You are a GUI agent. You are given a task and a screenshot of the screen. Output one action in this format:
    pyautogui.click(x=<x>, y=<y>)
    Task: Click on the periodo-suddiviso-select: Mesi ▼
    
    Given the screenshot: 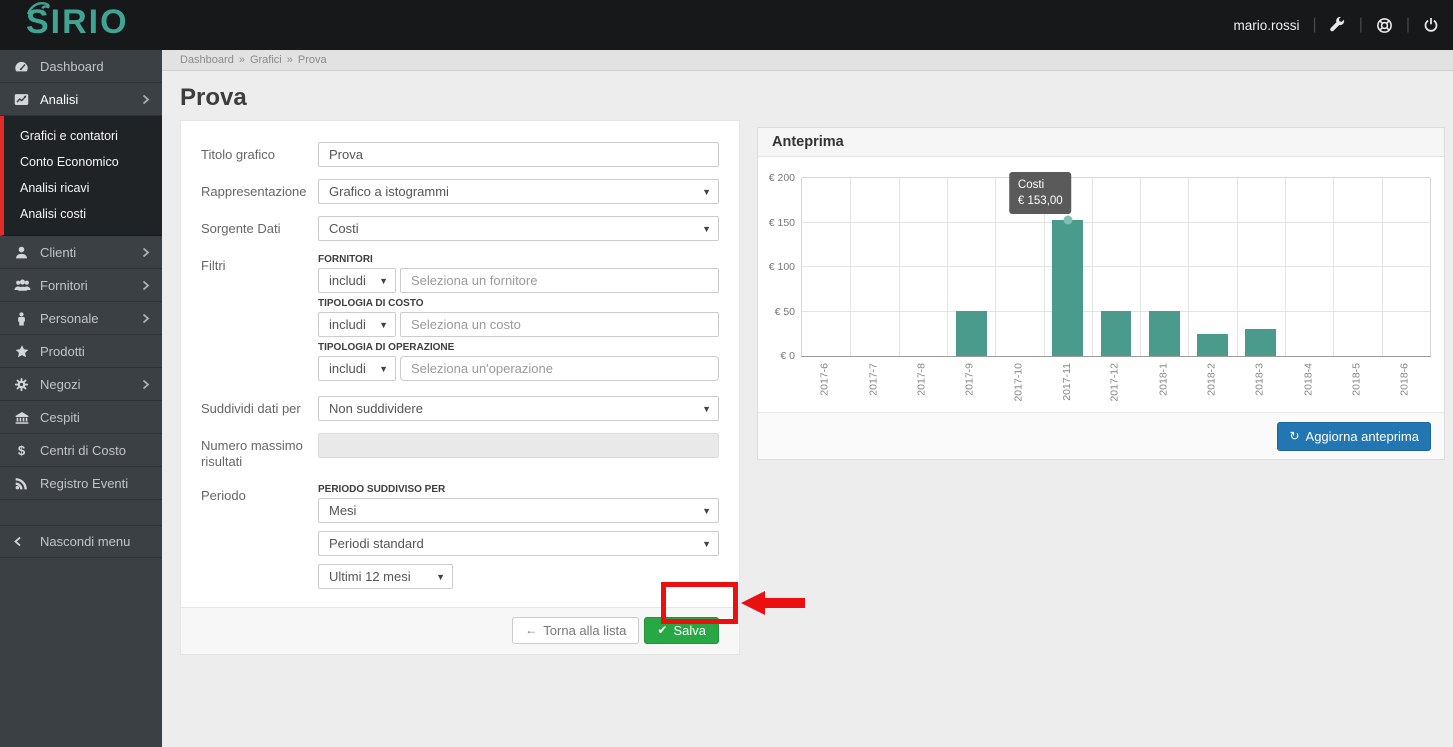 What is the action you would take?
    pyautogui.click(x=518, y=510)
    